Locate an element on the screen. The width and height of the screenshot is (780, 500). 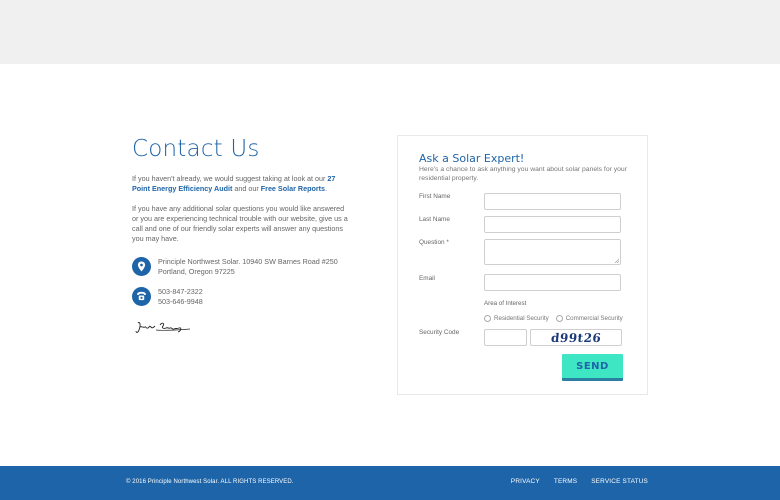
intro-text-3: . is located at coordinates (326, 189).